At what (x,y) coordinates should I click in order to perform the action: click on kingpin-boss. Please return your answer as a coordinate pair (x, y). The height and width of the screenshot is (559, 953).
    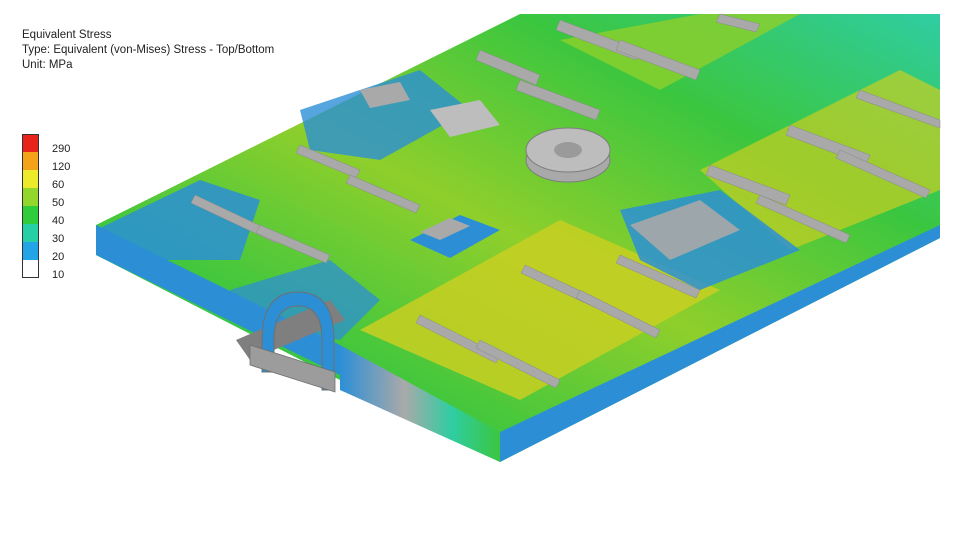
    Looking at the image, I should click on (568, 155).